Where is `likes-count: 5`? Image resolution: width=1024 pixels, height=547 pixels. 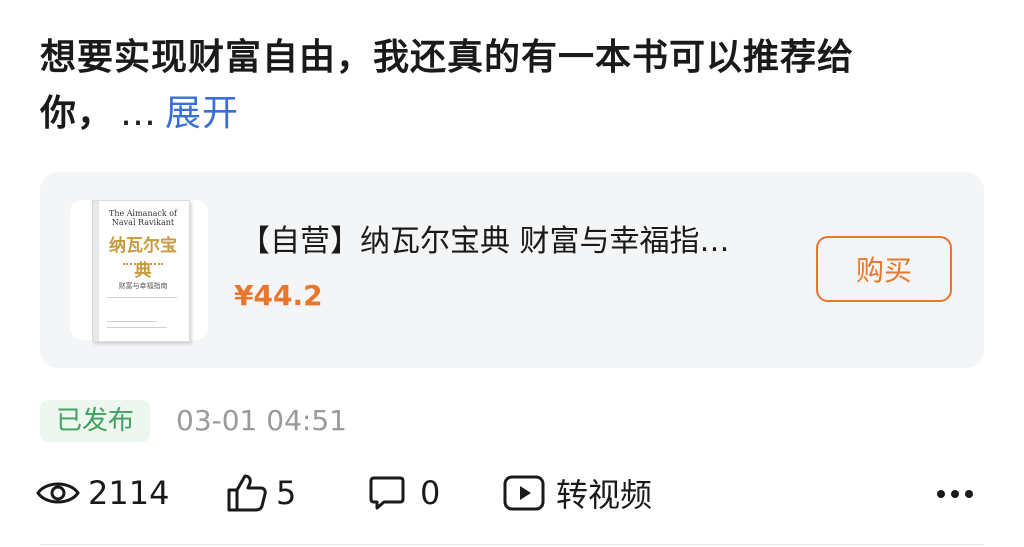 likes-count: 5 is located at coordinates (286, 493).